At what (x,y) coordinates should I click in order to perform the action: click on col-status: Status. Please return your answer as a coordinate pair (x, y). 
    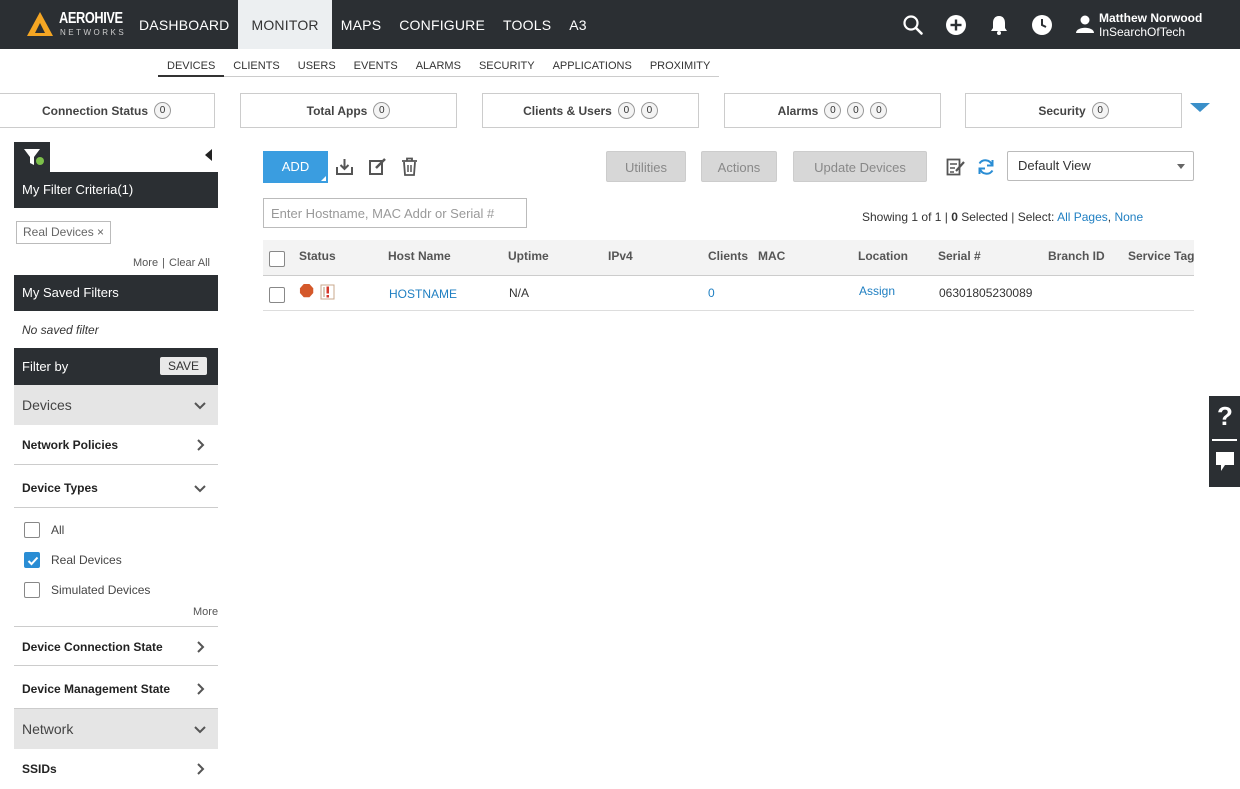
    Looking at the image, I should click on (317, 256).